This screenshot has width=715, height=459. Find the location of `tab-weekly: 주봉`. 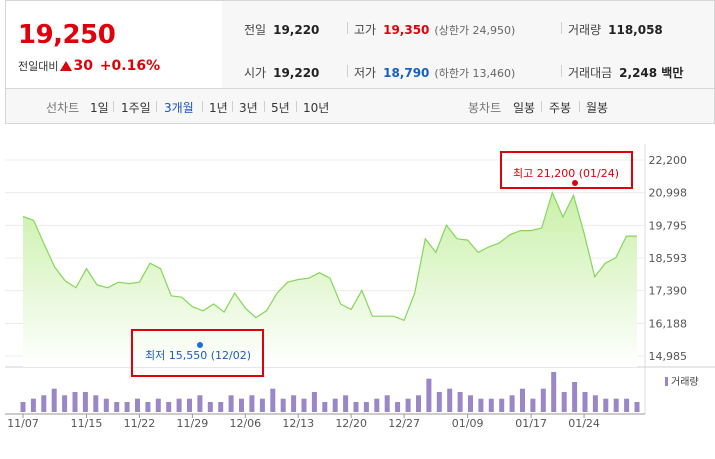

tab-weekly: 주봉 is located at coordinates (560, 107).